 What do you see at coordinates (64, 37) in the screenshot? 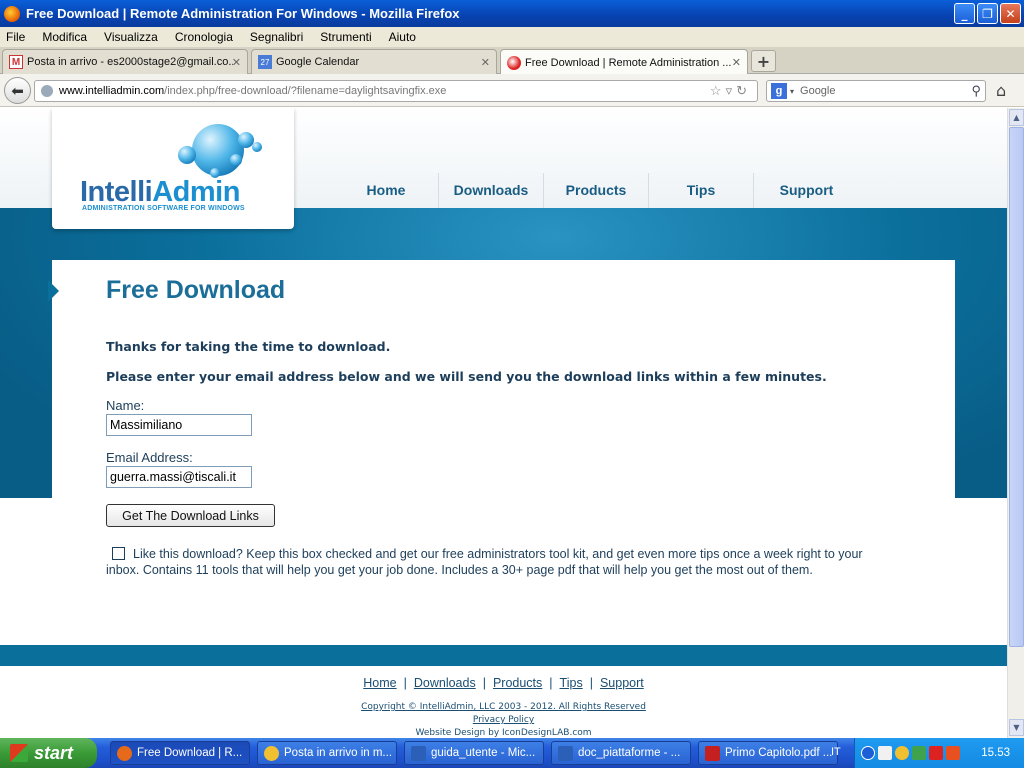
I see `menu-modifica: Modifica` at bounding box center [64, 37].